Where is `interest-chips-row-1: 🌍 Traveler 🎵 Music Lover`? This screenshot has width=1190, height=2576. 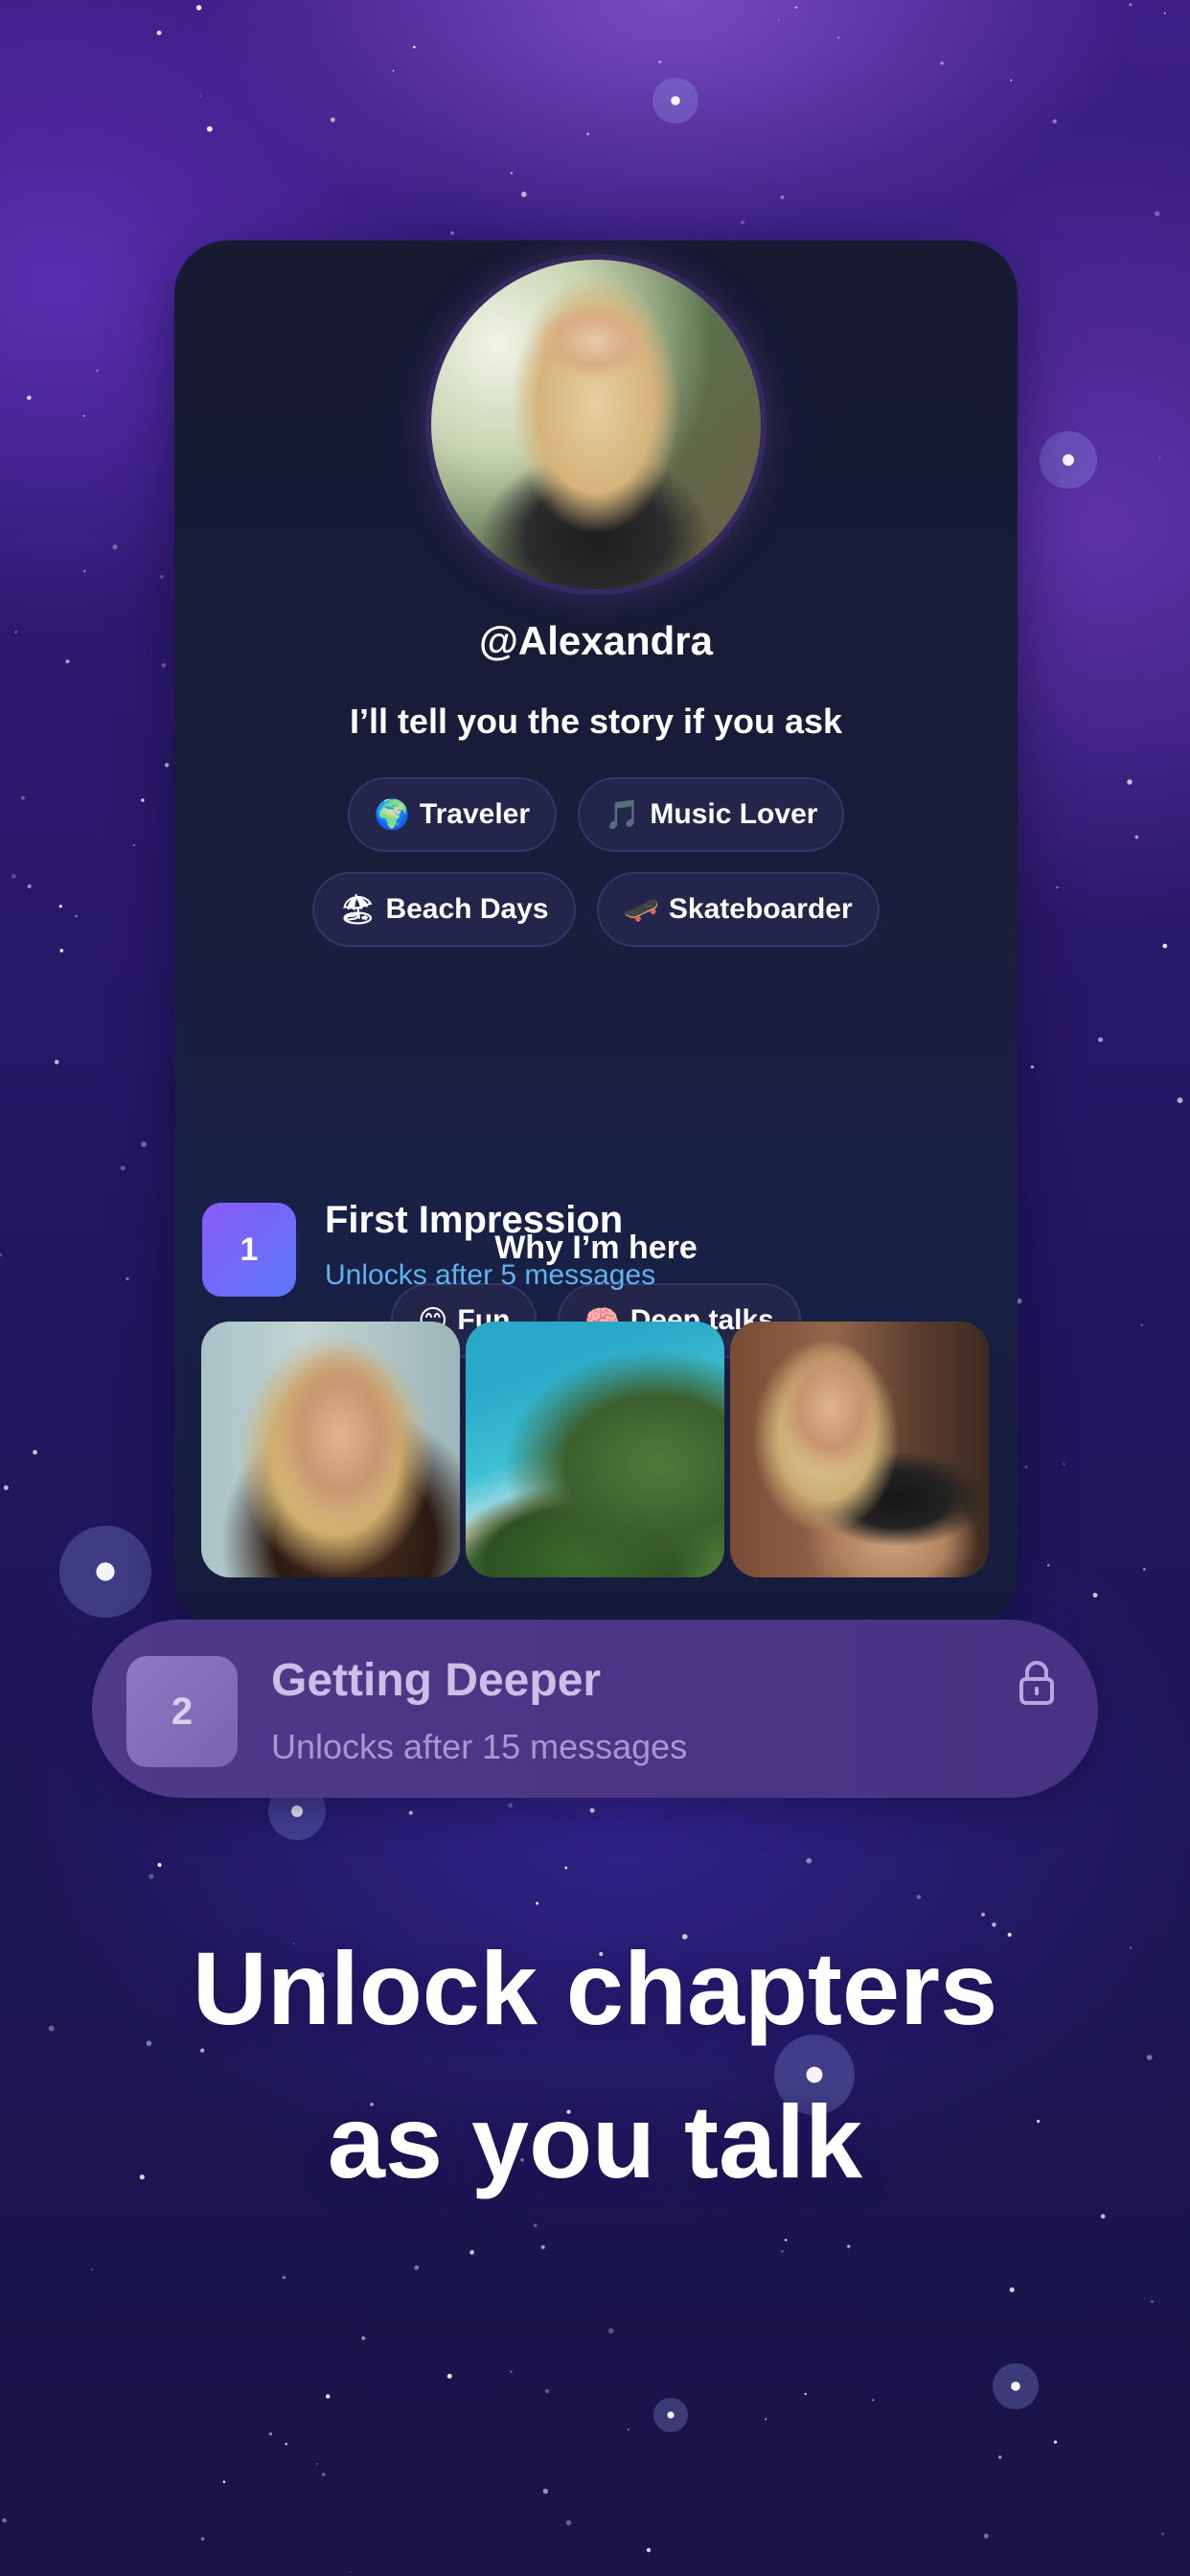 interest-chips-row-1: 🌍 Traveler 🎵 Music Lover is located at coordinates (596, 814).